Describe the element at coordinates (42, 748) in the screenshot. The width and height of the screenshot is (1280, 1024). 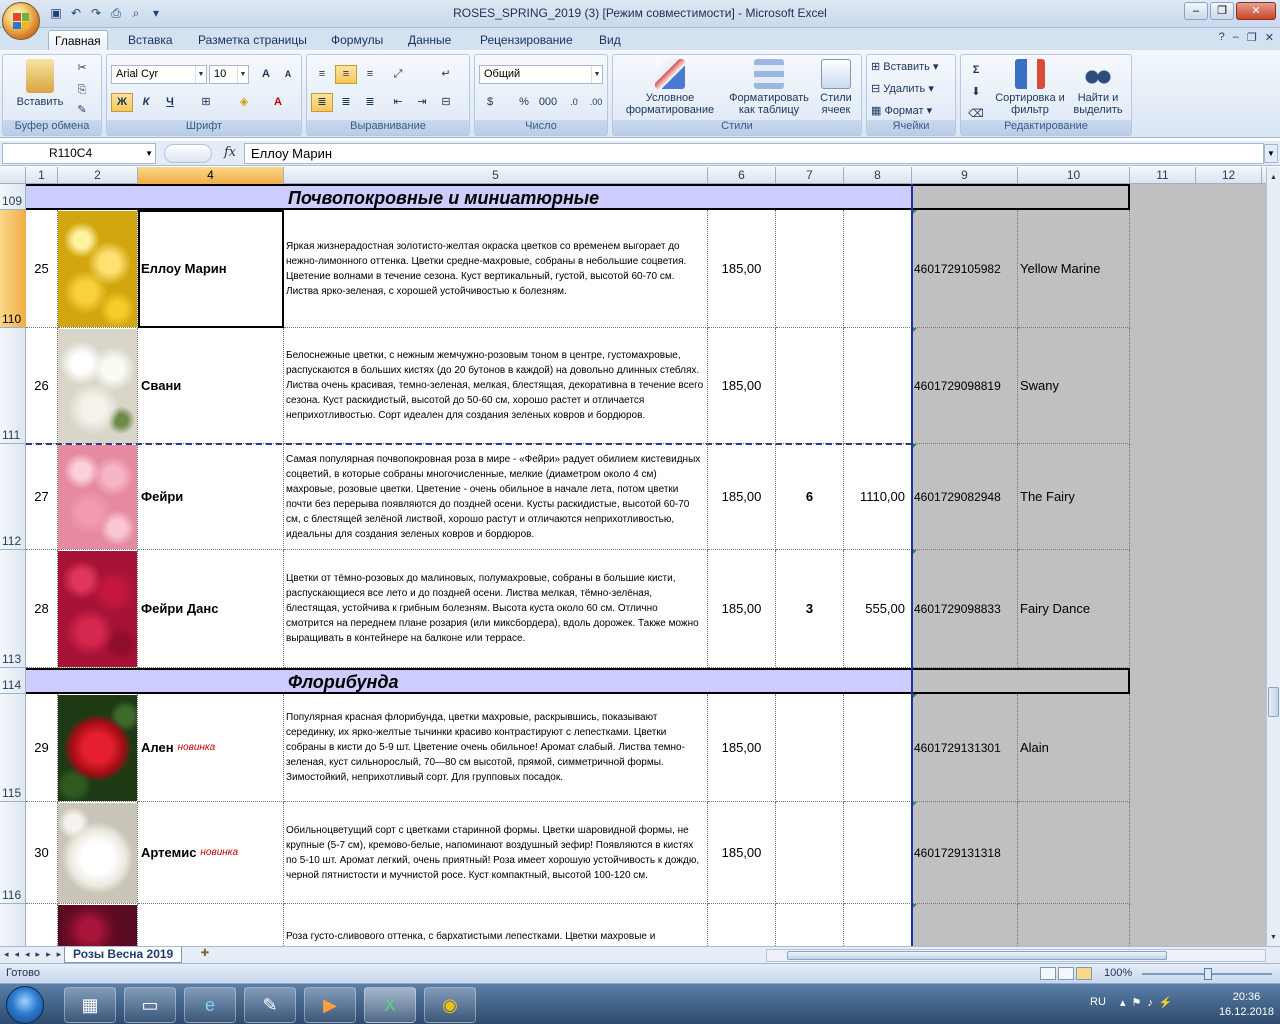
I see `row-number-cell: 29` at that location.